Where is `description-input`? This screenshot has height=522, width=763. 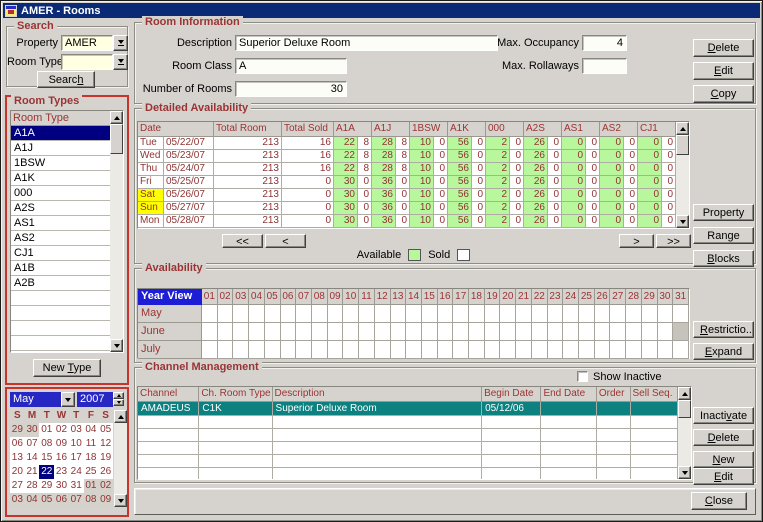
description-input is located at coordinates (366, 43).